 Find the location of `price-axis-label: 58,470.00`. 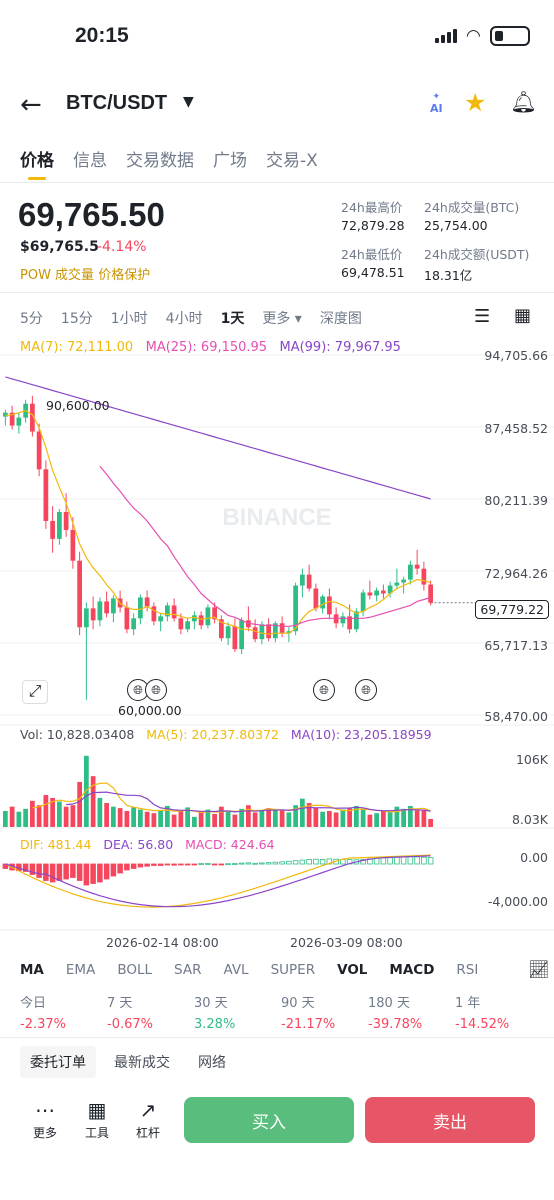

price-axis-label: 58,470.00 is located at coordinates (516, 716).